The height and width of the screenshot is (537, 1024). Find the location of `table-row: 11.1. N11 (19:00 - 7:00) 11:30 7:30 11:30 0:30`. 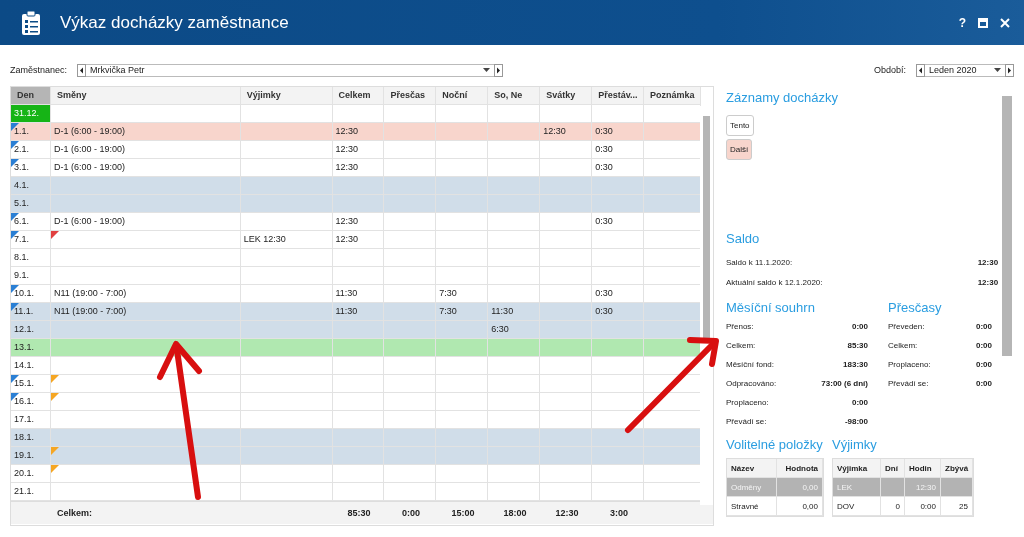

table-row: 11.1. N11 (19:00 - 7:00) 11:30 7:30 11:30 0:30 is located at coordinates (356, 312).